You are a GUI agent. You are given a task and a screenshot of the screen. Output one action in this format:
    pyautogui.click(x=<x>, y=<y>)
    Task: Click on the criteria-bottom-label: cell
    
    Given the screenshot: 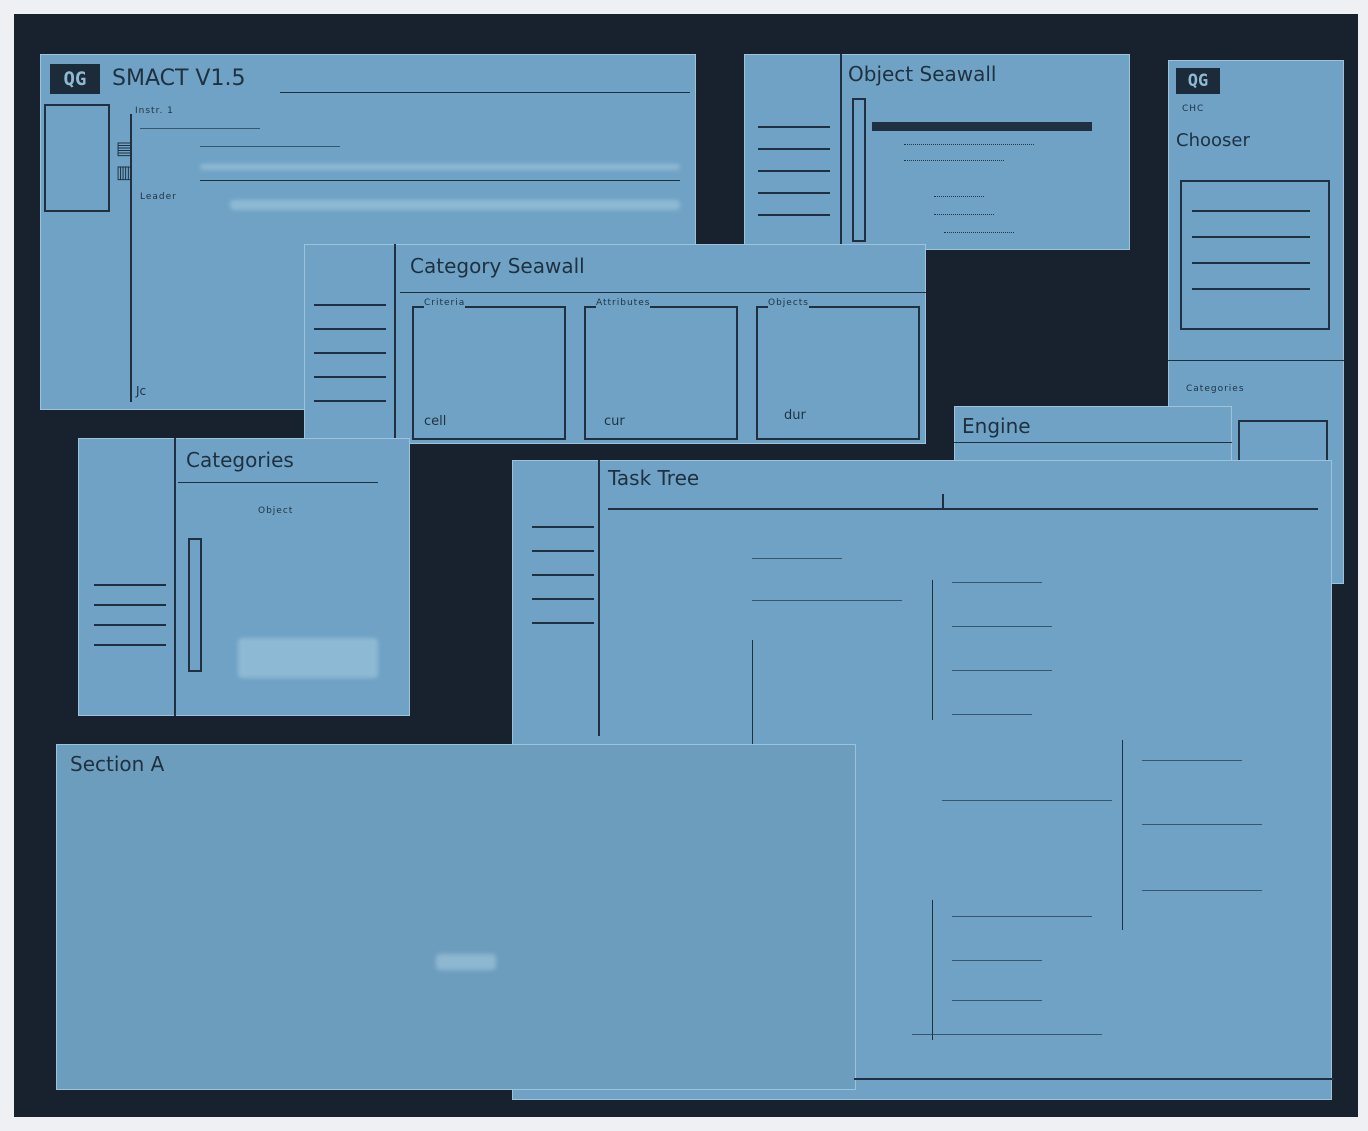 What is the action you would take?
    pyautogui.click(x=435, y=421)
    